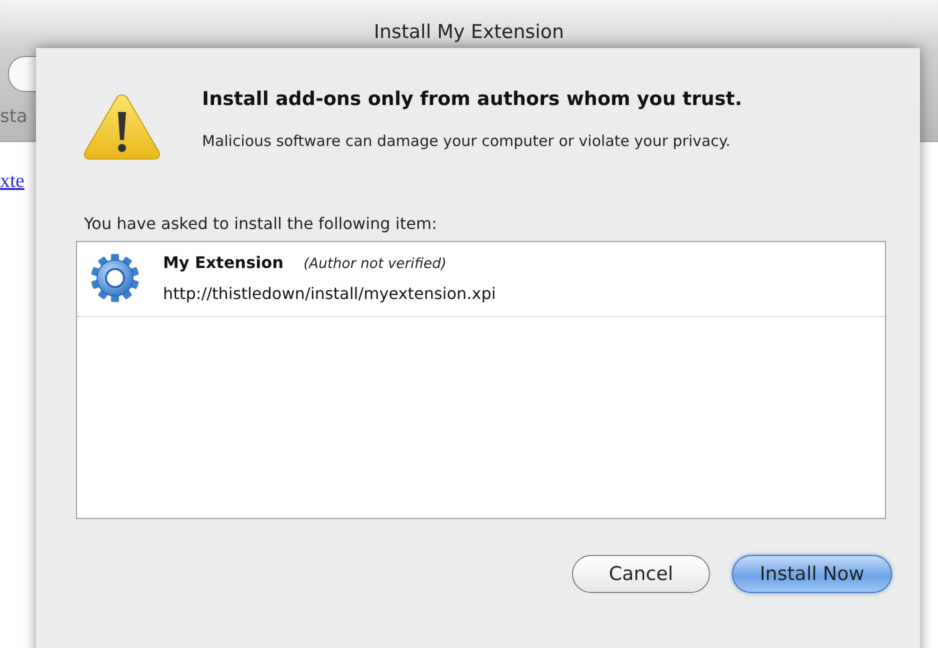 The height and width of the screenshot is (648, 938). Describe the element at coordinates (223, 262) in the screenshot. I see `extension-name: My Extension` at that location.